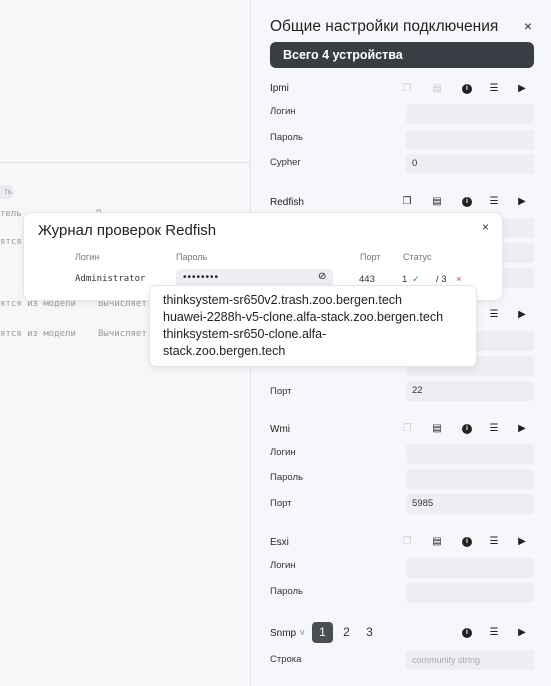 The width and height of the screenshot is (551, 686). Describe the element at coordinates (470, 479) in the screenshot. I see `wmi-password-input` at that location.